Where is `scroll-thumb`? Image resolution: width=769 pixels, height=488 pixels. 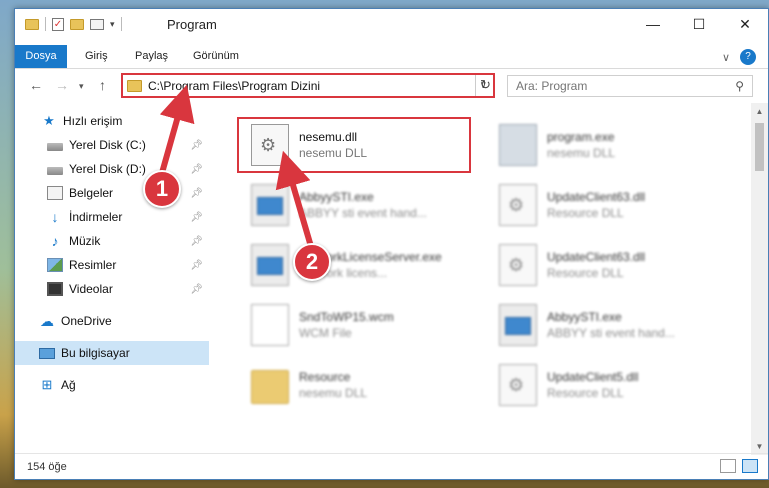
scroll-thumb is located at coordinates (759, 147).